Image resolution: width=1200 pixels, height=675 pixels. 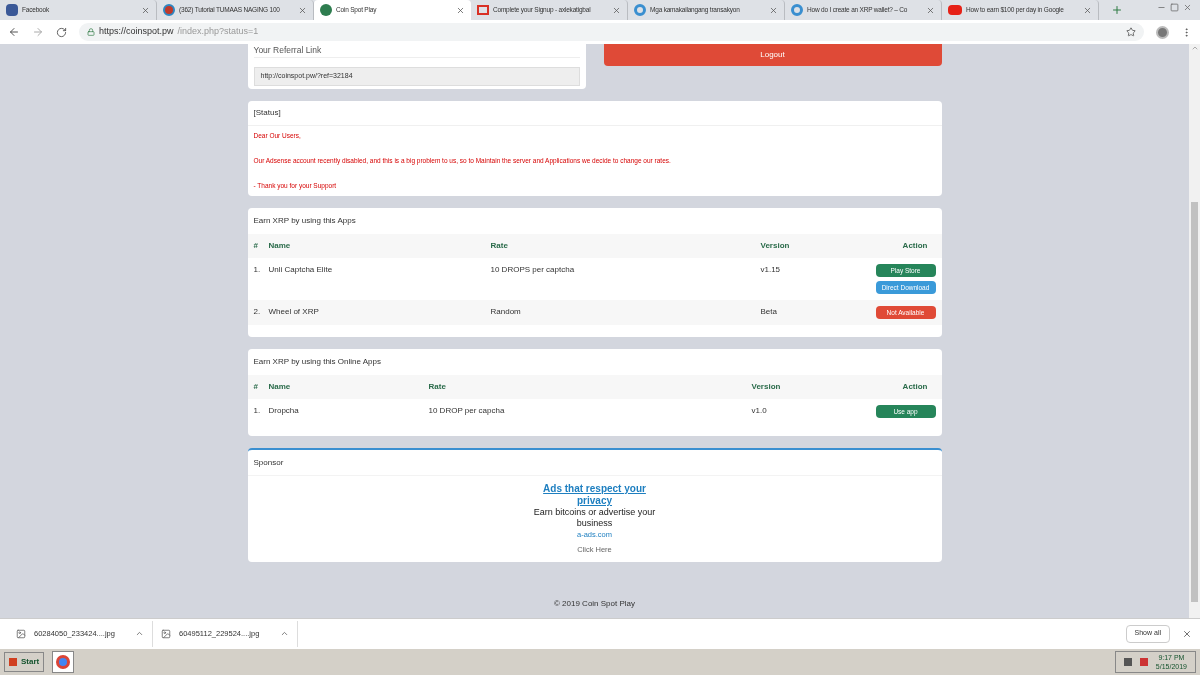 I want to click on reload-icon, so click(x=61, y=32).